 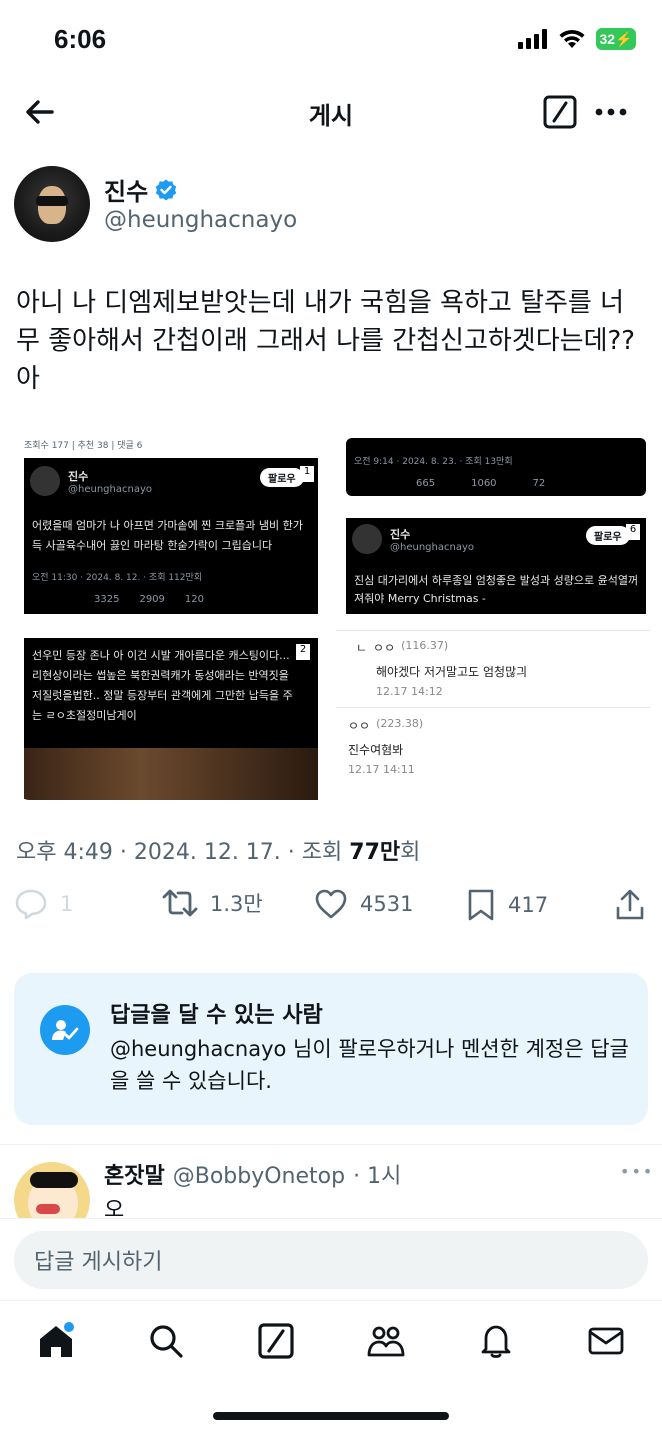 I want to click on tab-grok-icon, so click(x=276, y=1341).